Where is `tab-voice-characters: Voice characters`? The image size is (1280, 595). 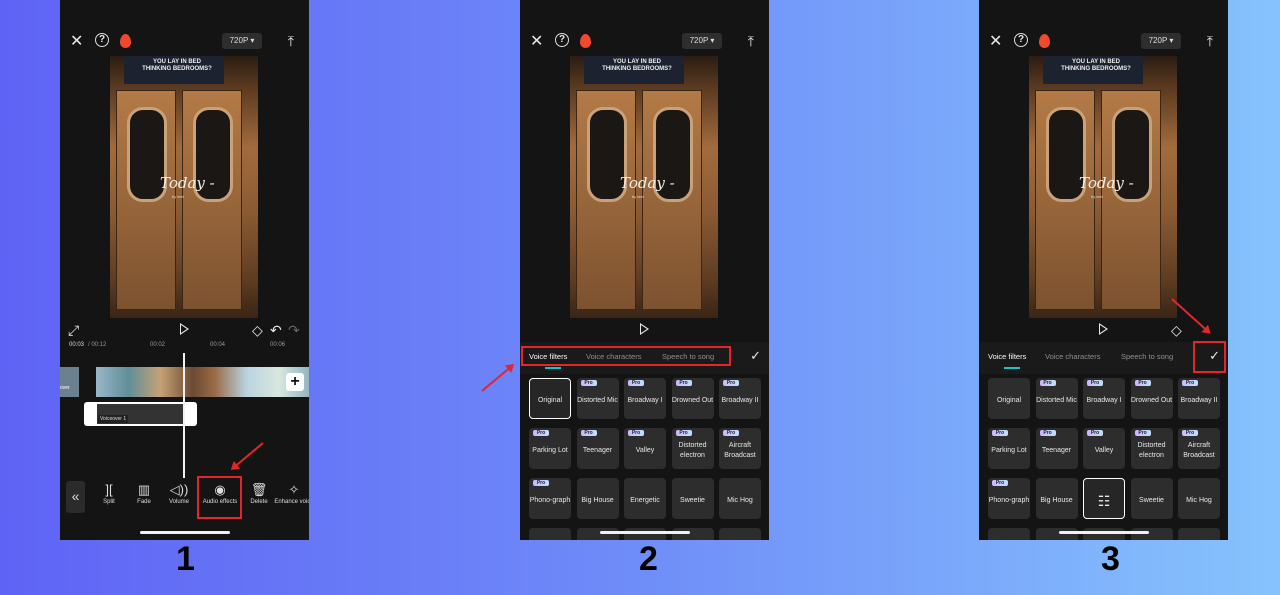
tab-voice-characters: Voice characters is located at coordinates (1072, 356).